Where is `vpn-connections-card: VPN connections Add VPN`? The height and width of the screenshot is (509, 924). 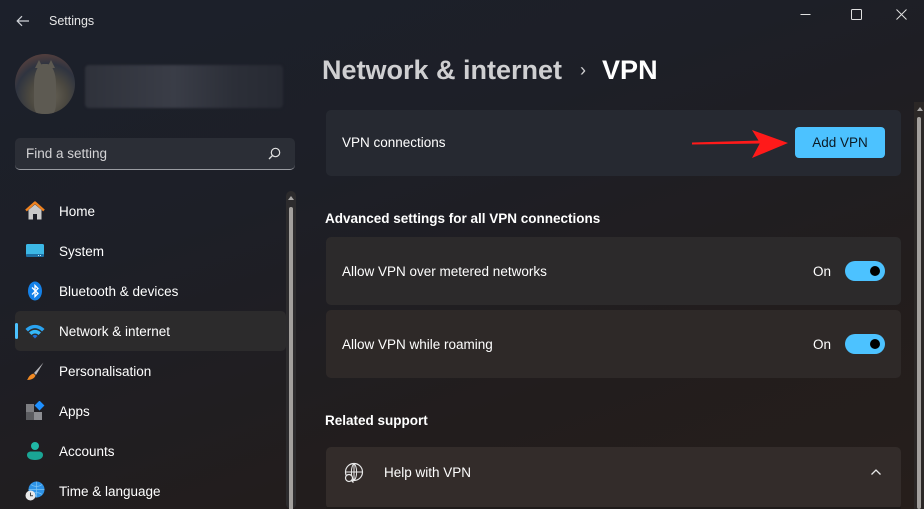
vpn-connections-card: VPN connections Add VPN is located at coordinates (613, 143).